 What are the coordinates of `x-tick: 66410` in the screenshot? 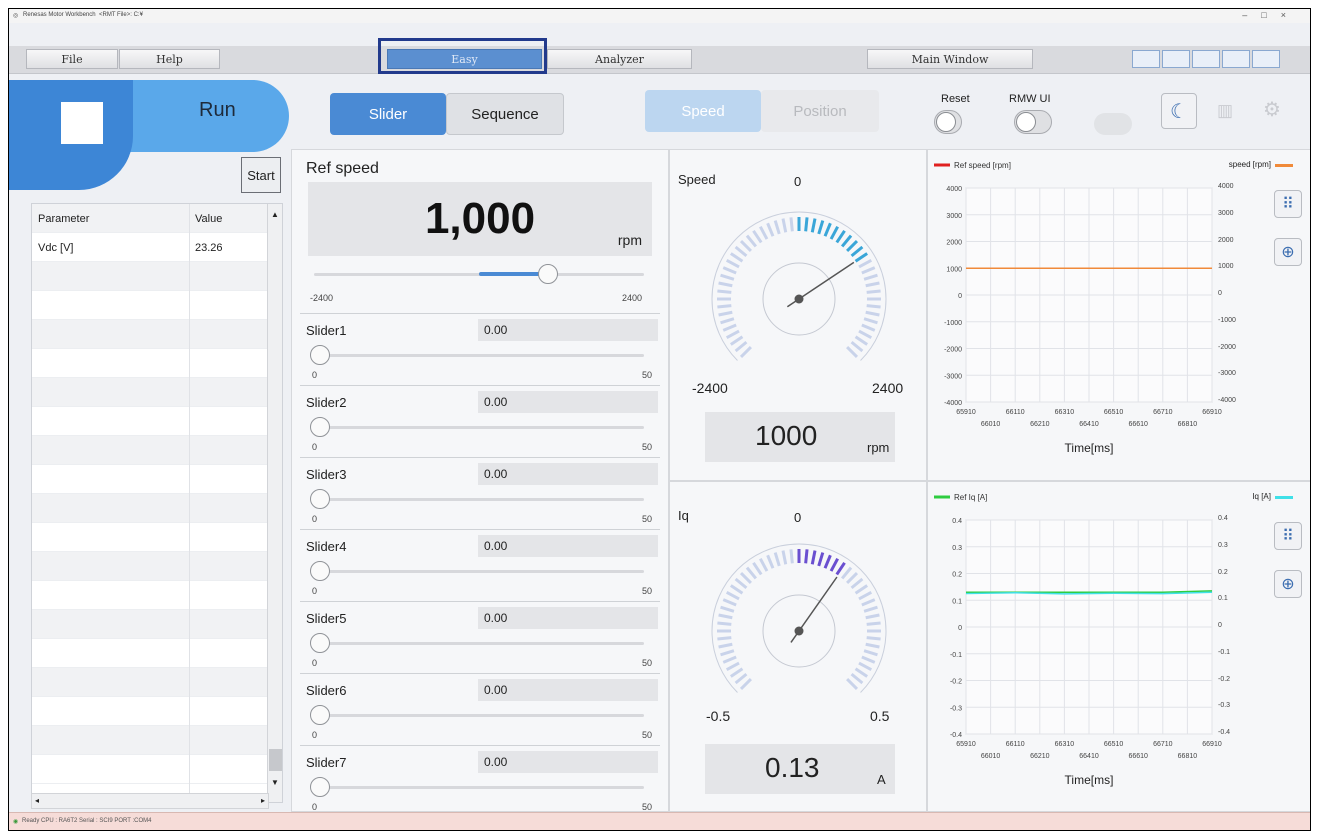 It's located at (1089, 756).